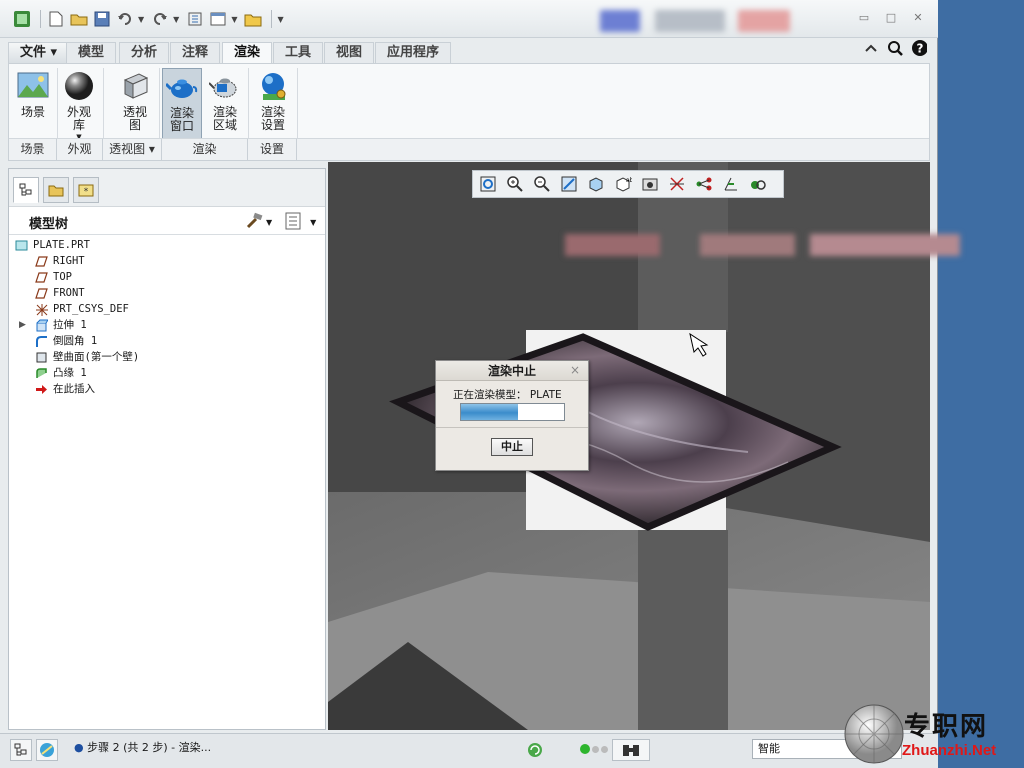 This screenshot has width=1024, height=768. Describe the element at coordinates (704, 184) in the screenshot. I see `annotation-display-icon` at that location.